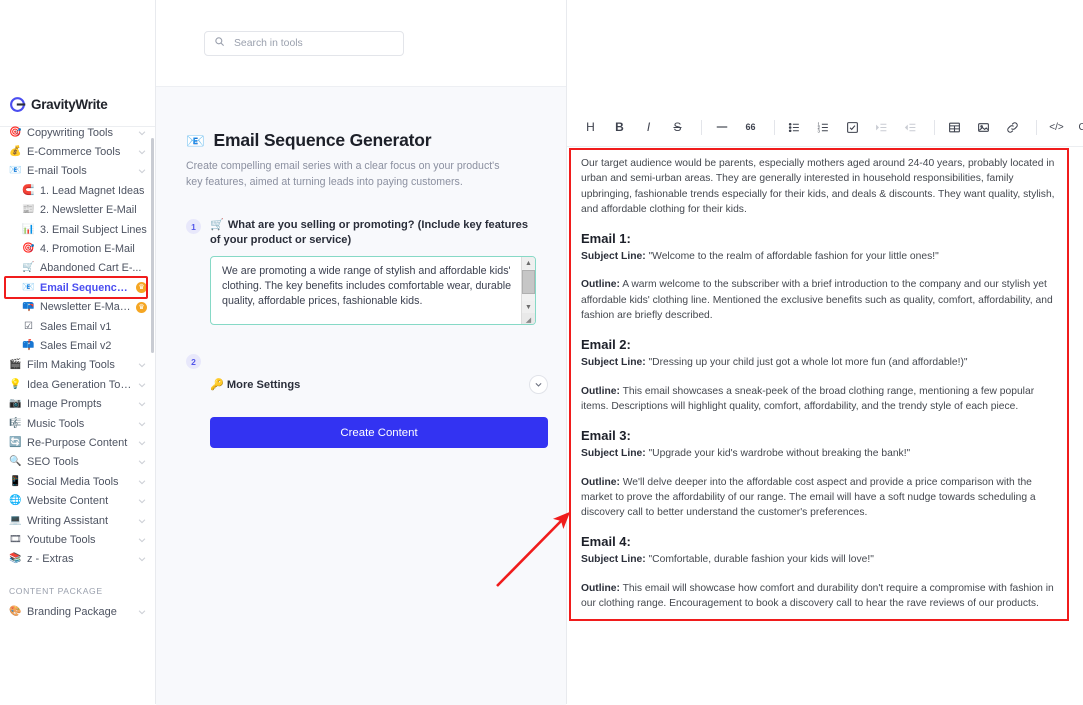 The width and height of the screenshot is (1083, 705). Describe the element at coordinates (910, 127) in the screenshot. I see `outdent-icon` at that location.